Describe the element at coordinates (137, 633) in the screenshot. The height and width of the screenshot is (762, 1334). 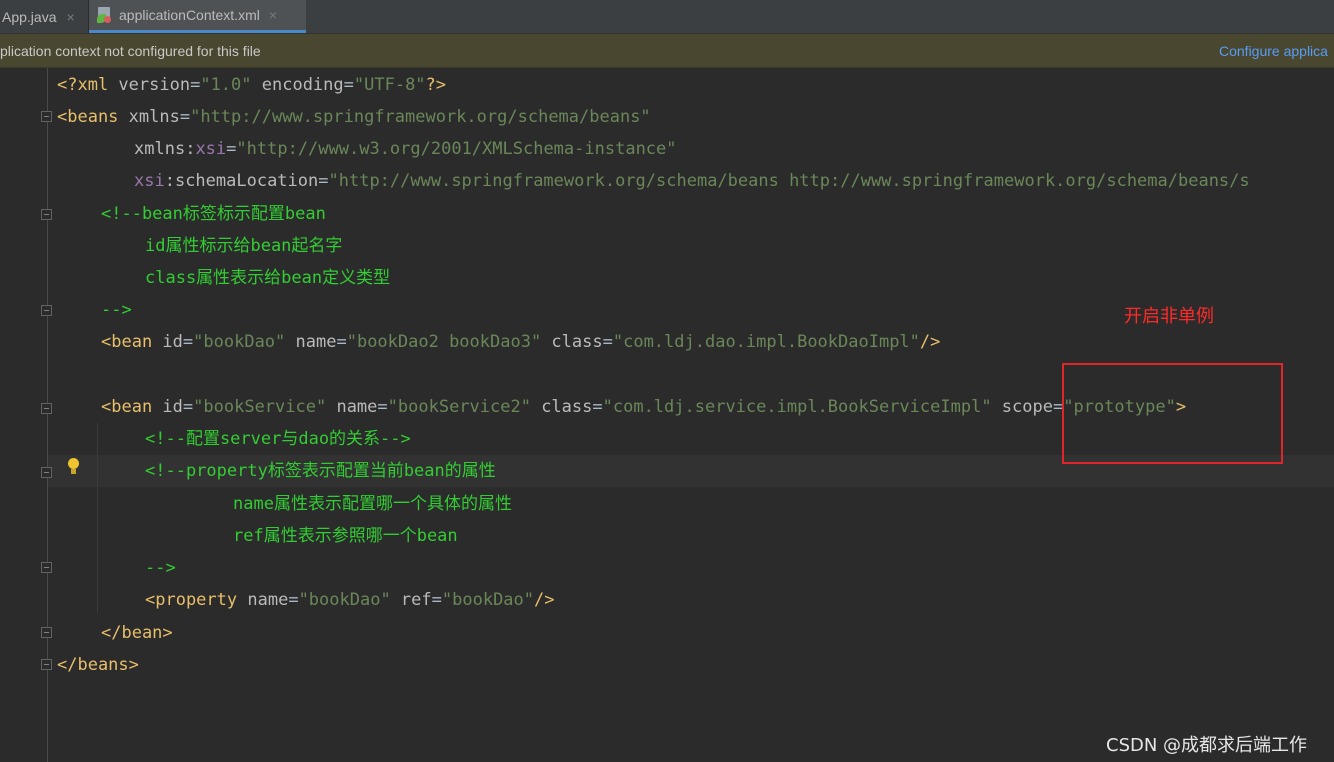
I see `code-line: </bean>` at that location.